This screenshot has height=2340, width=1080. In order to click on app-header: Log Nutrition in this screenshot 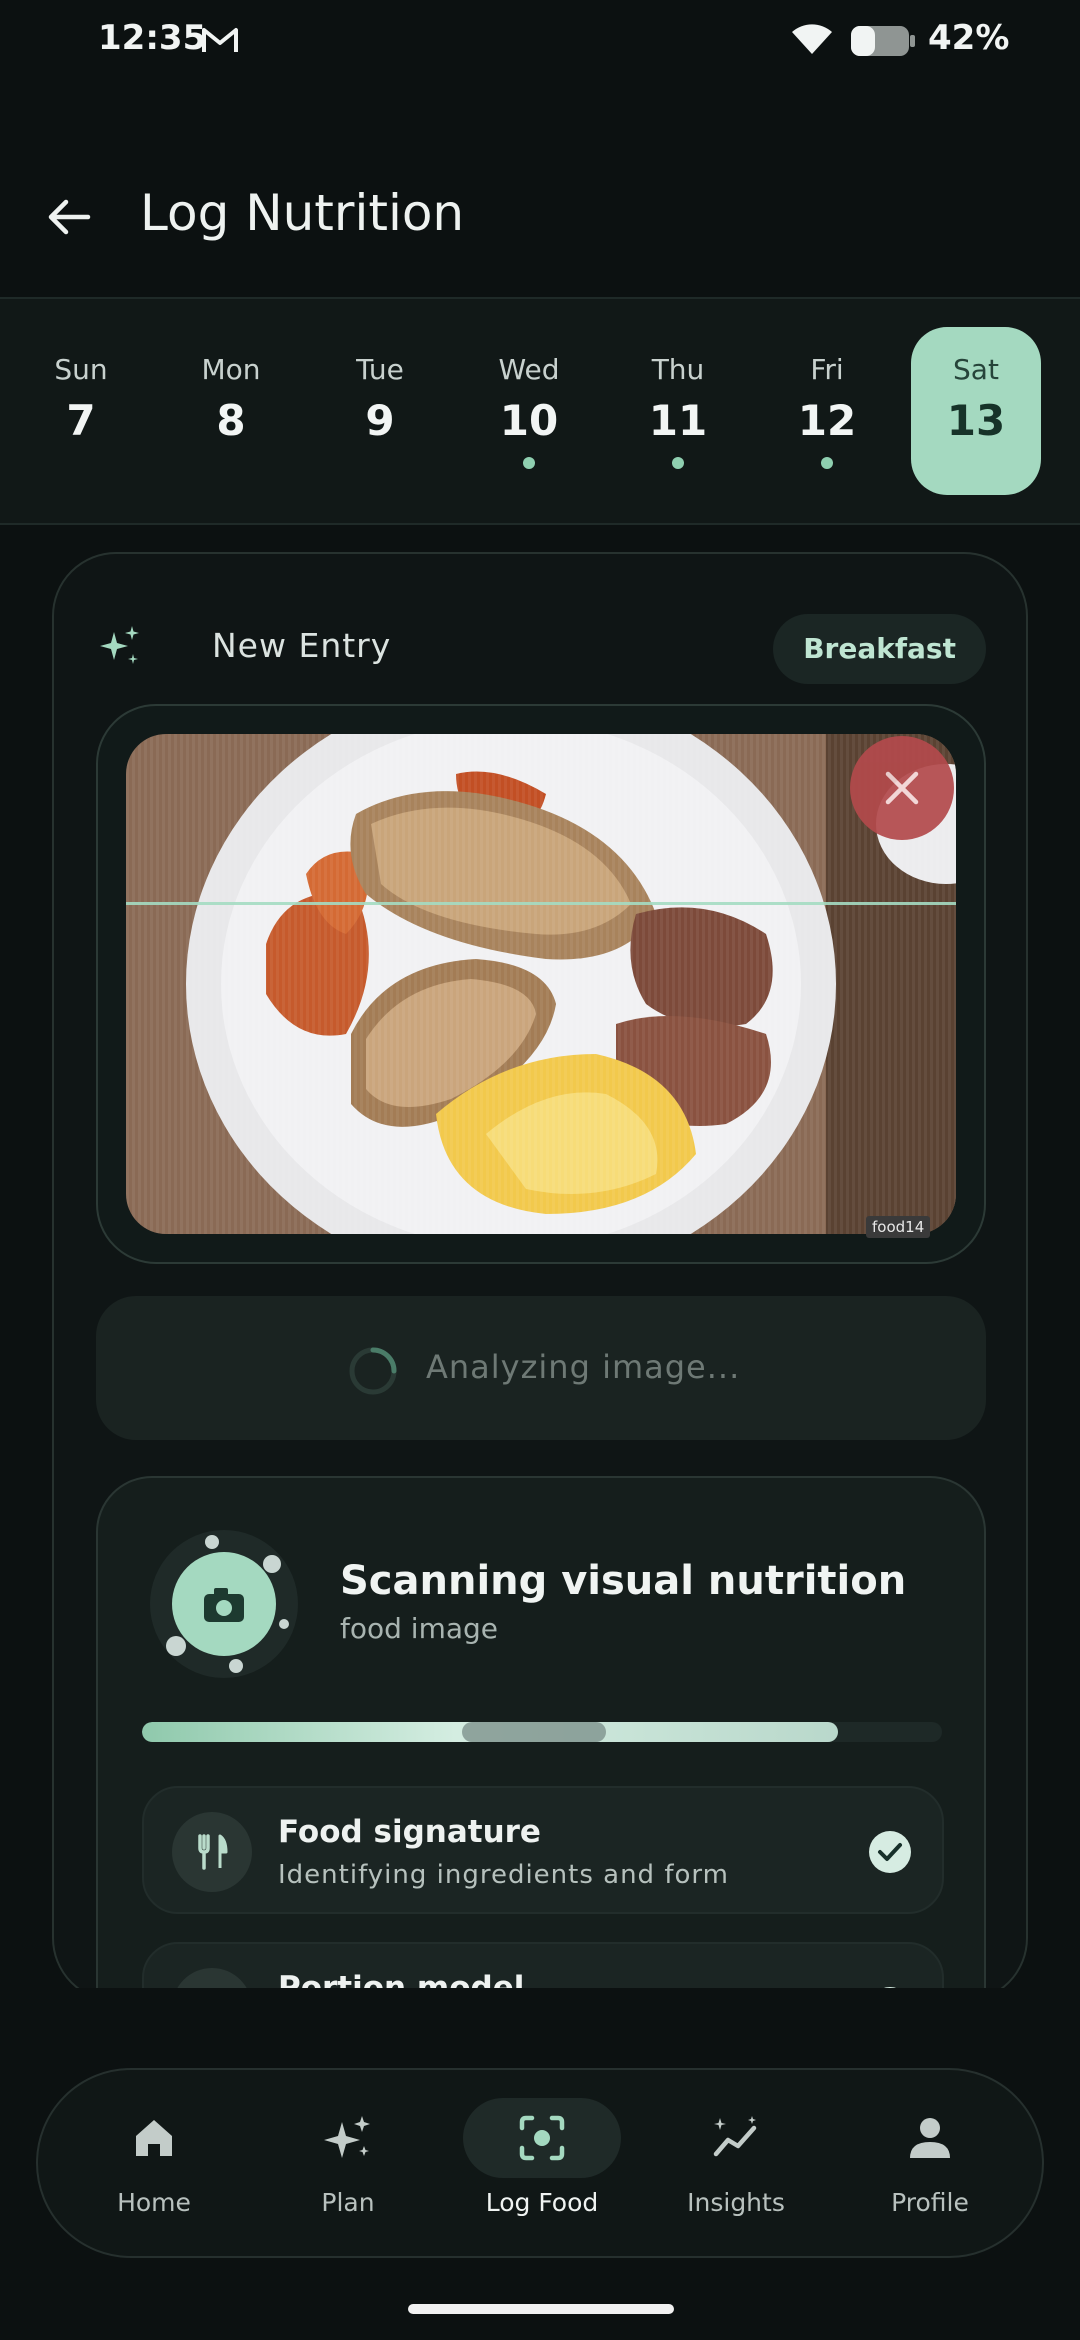, I will do `click(540, 220)`.